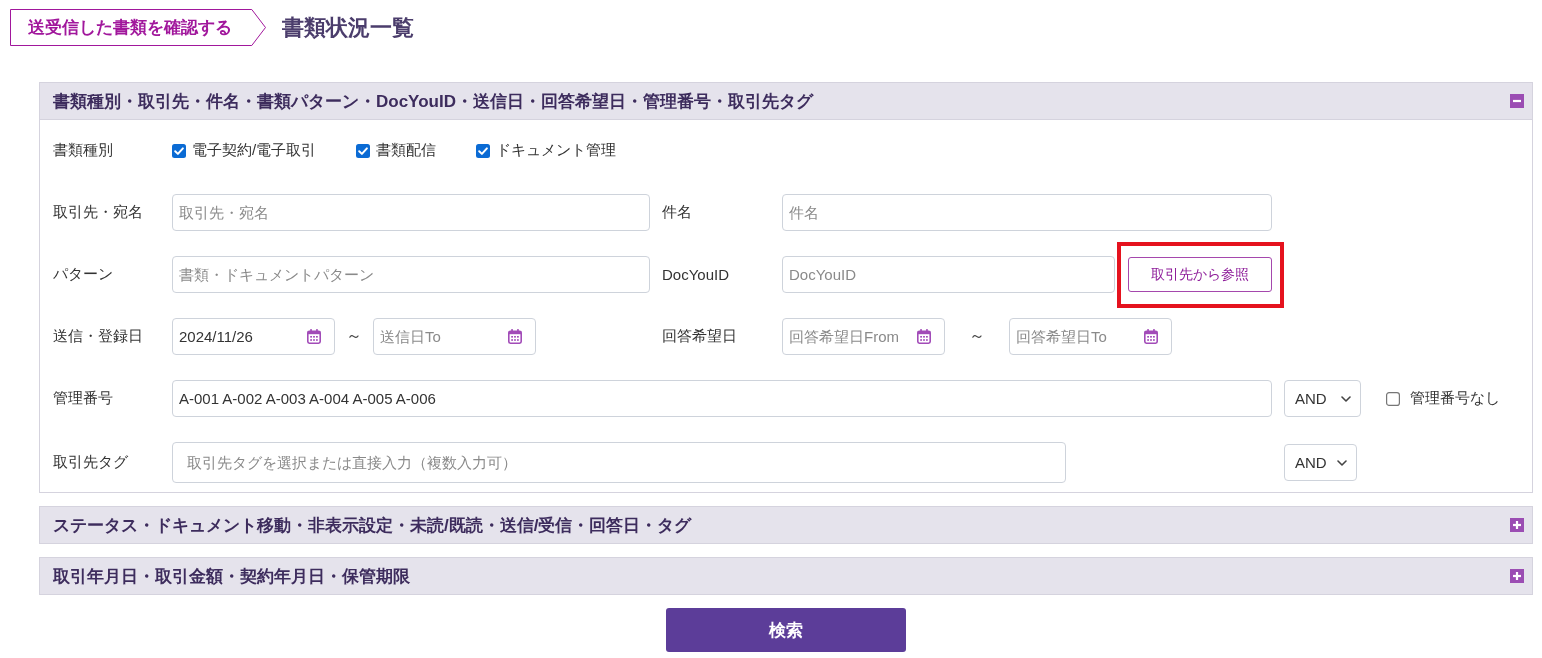 This screenshot has width=1542, height=658. What do you see at coordinates (83, 150) in the screenshot?
I see `field-label: 書類種別` at bounding box center [83, 150].